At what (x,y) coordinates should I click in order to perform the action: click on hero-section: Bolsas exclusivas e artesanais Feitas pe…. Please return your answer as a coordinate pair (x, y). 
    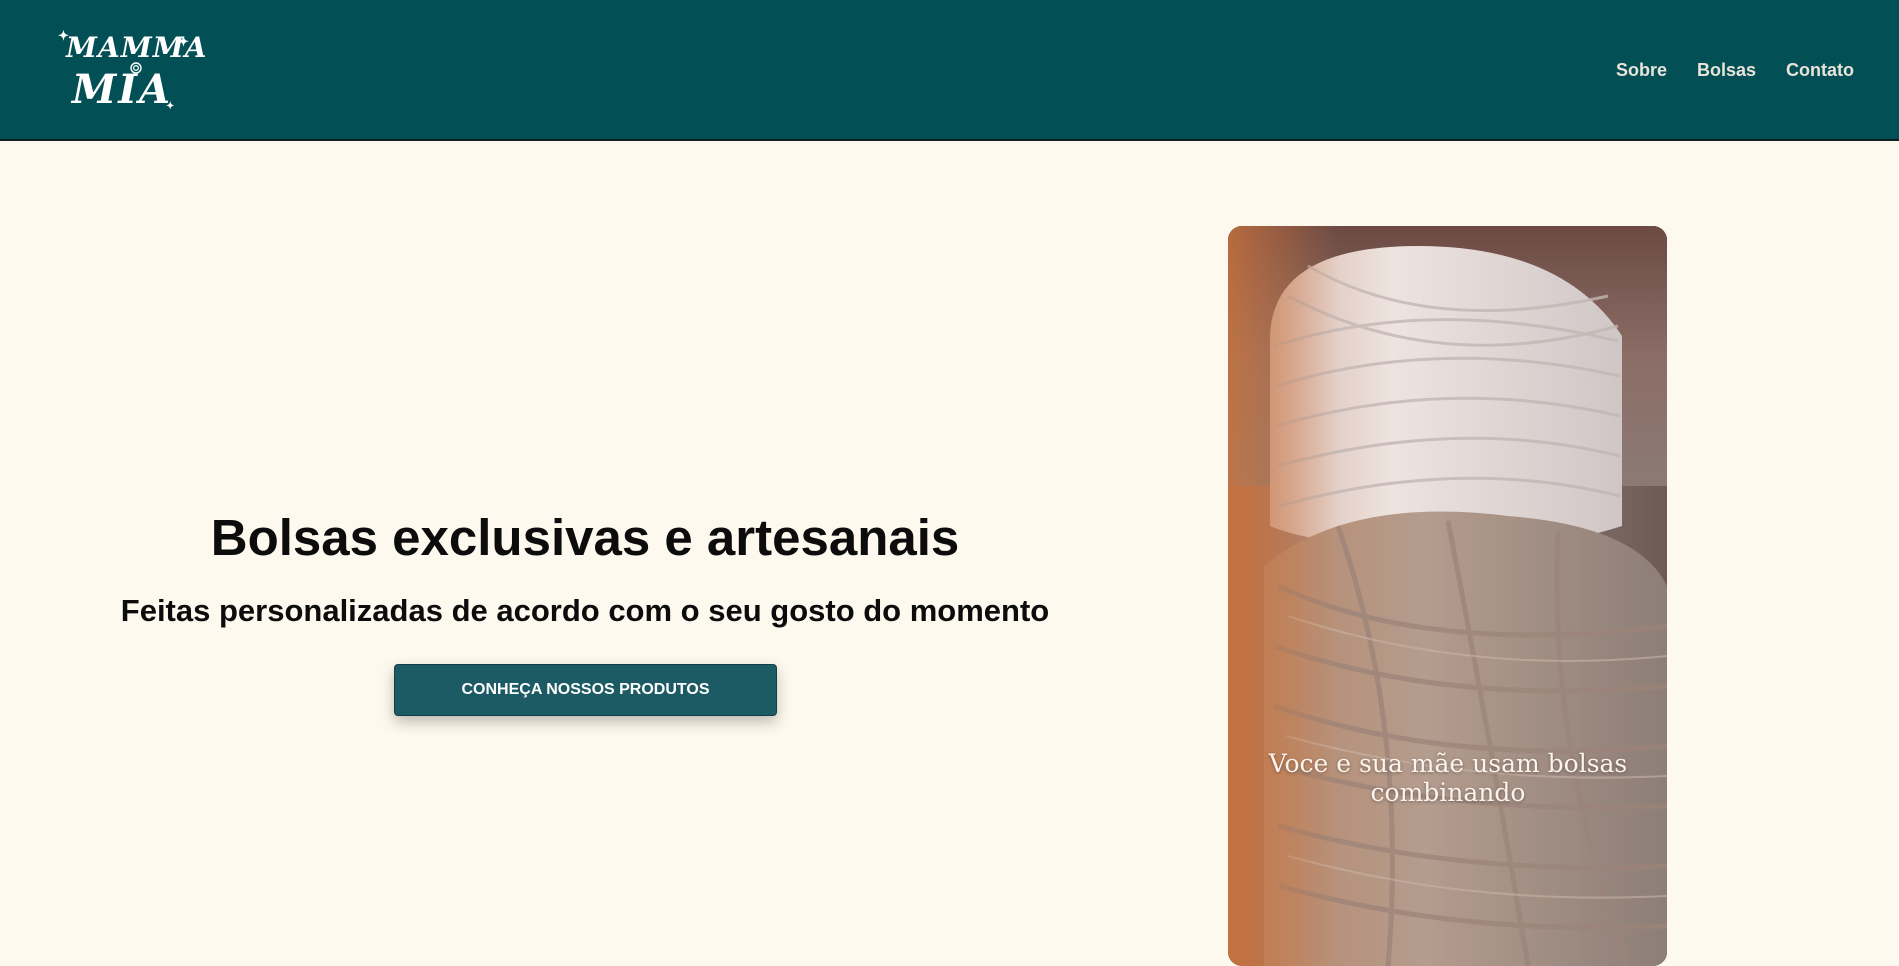
    Looking at the image, I should click on (585, 573).